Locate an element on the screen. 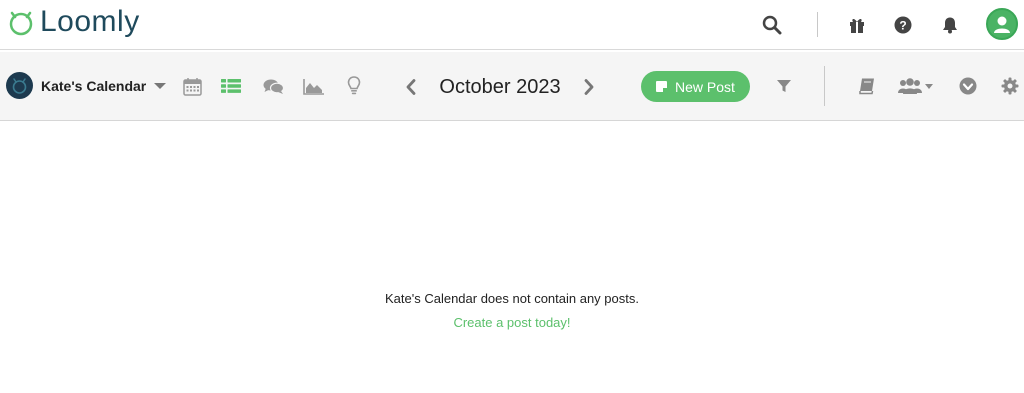 This screenshot has width=1024, height=393. calendar-avatar is located at coordinates (19, 85).